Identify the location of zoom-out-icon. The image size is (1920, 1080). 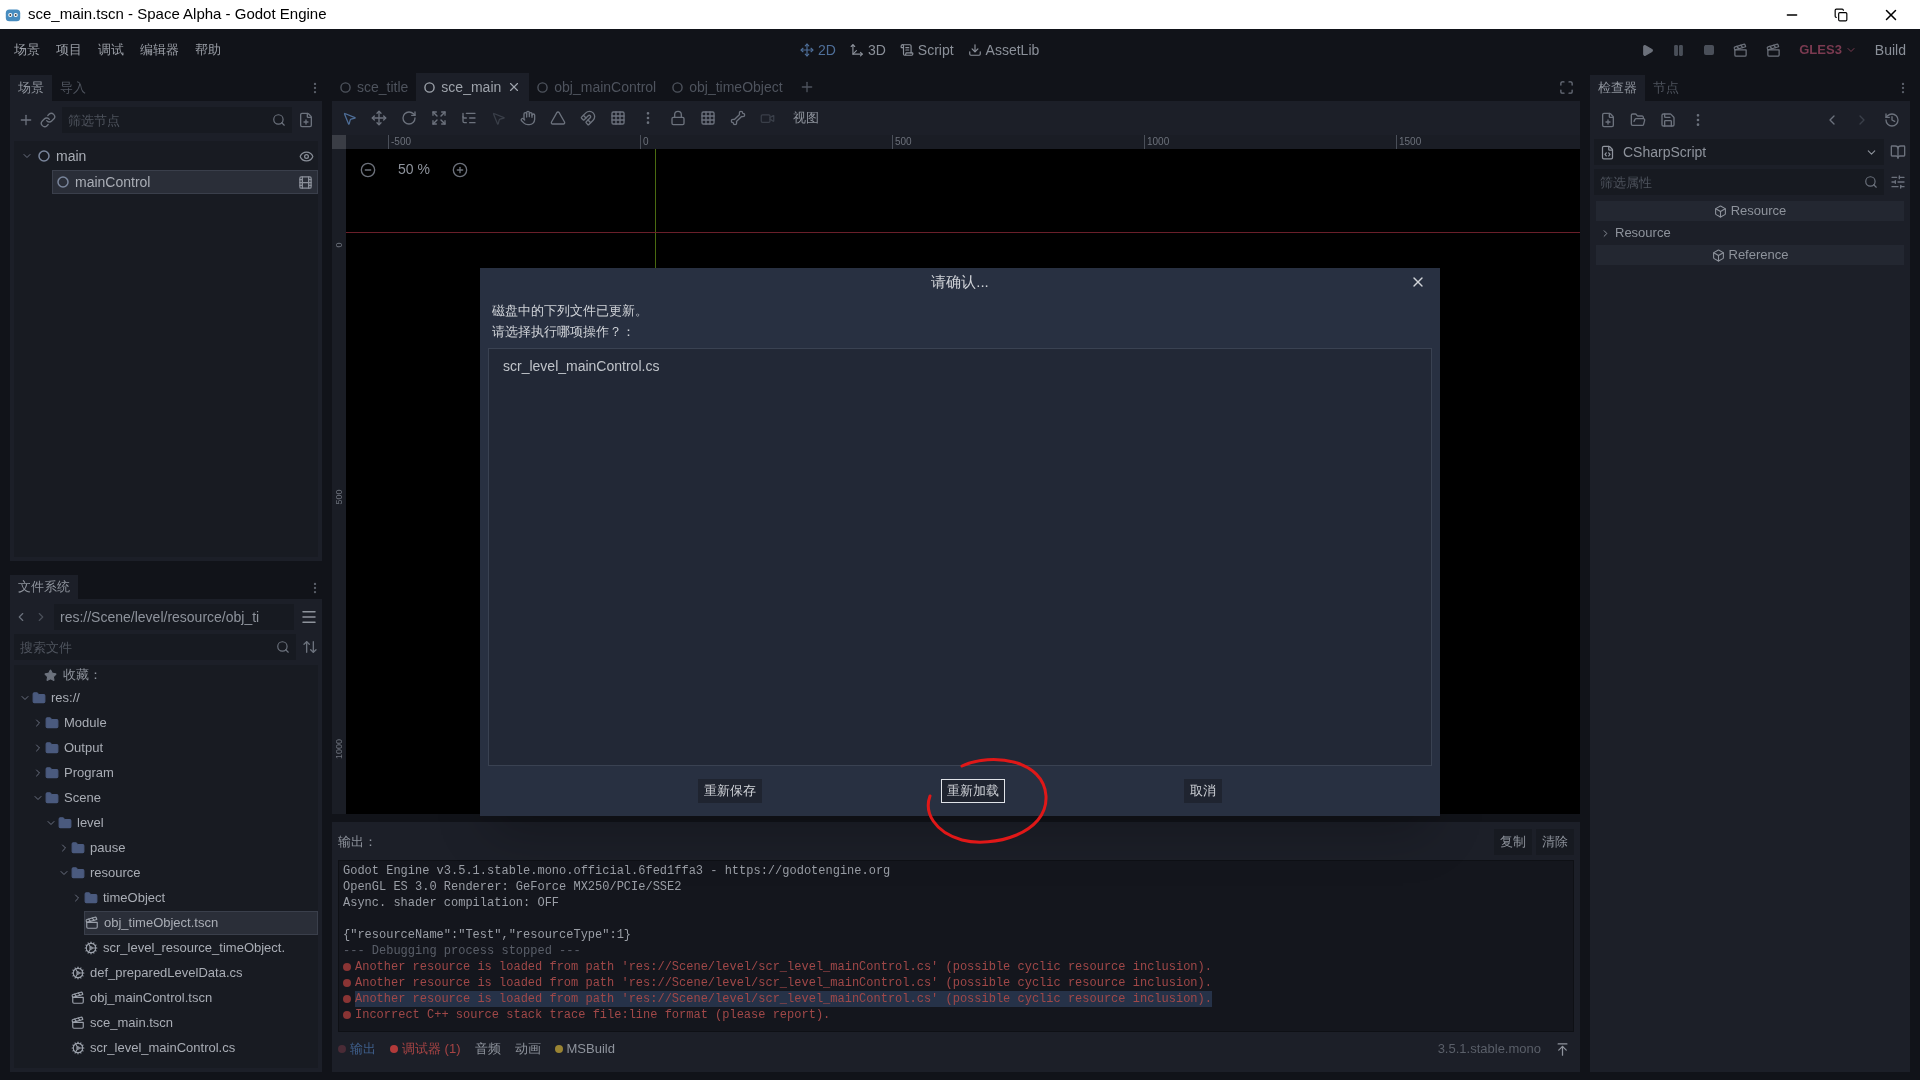
(368, 169).